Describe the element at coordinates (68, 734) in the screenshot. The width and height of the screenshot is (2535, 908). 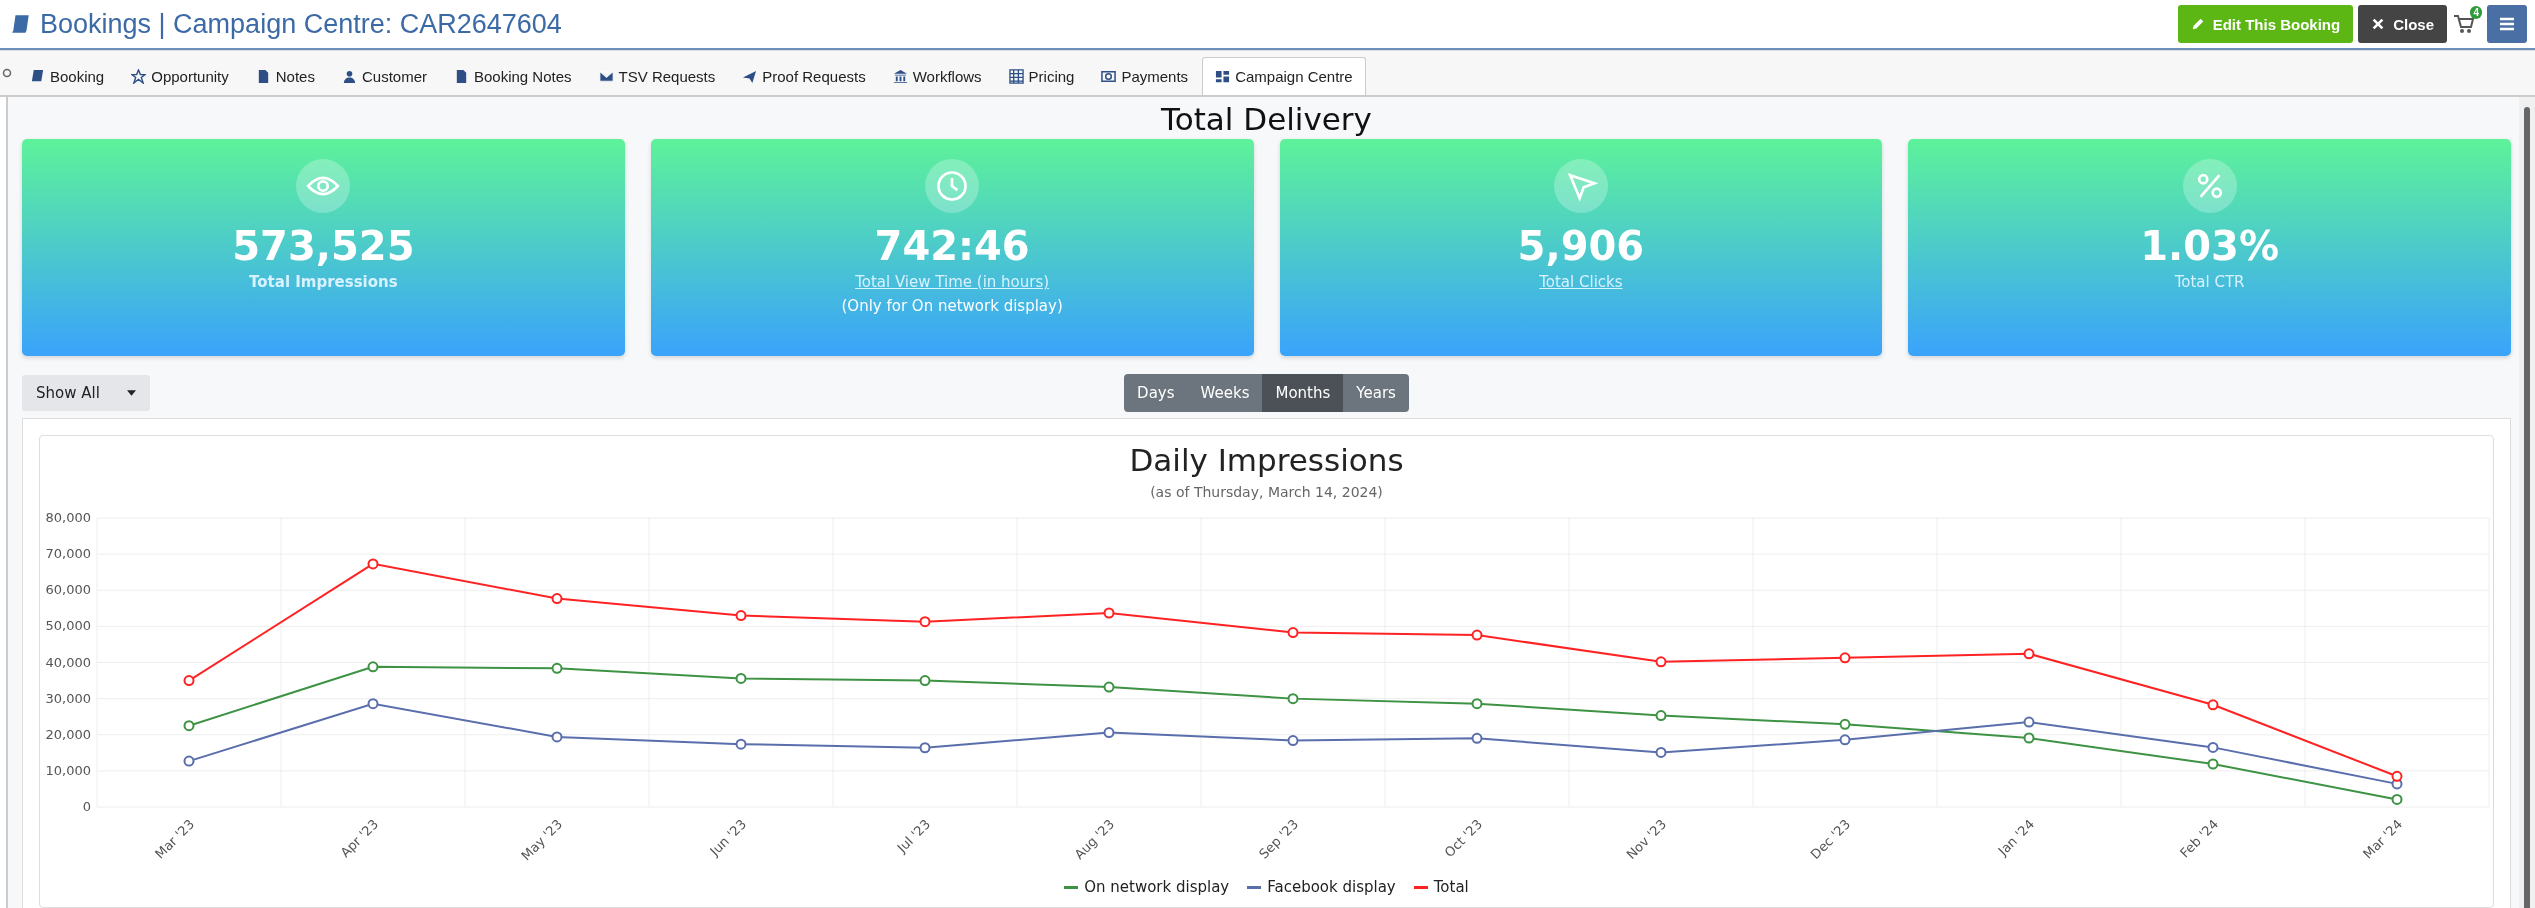
I see `y-tick-label: 20,000` at that location.